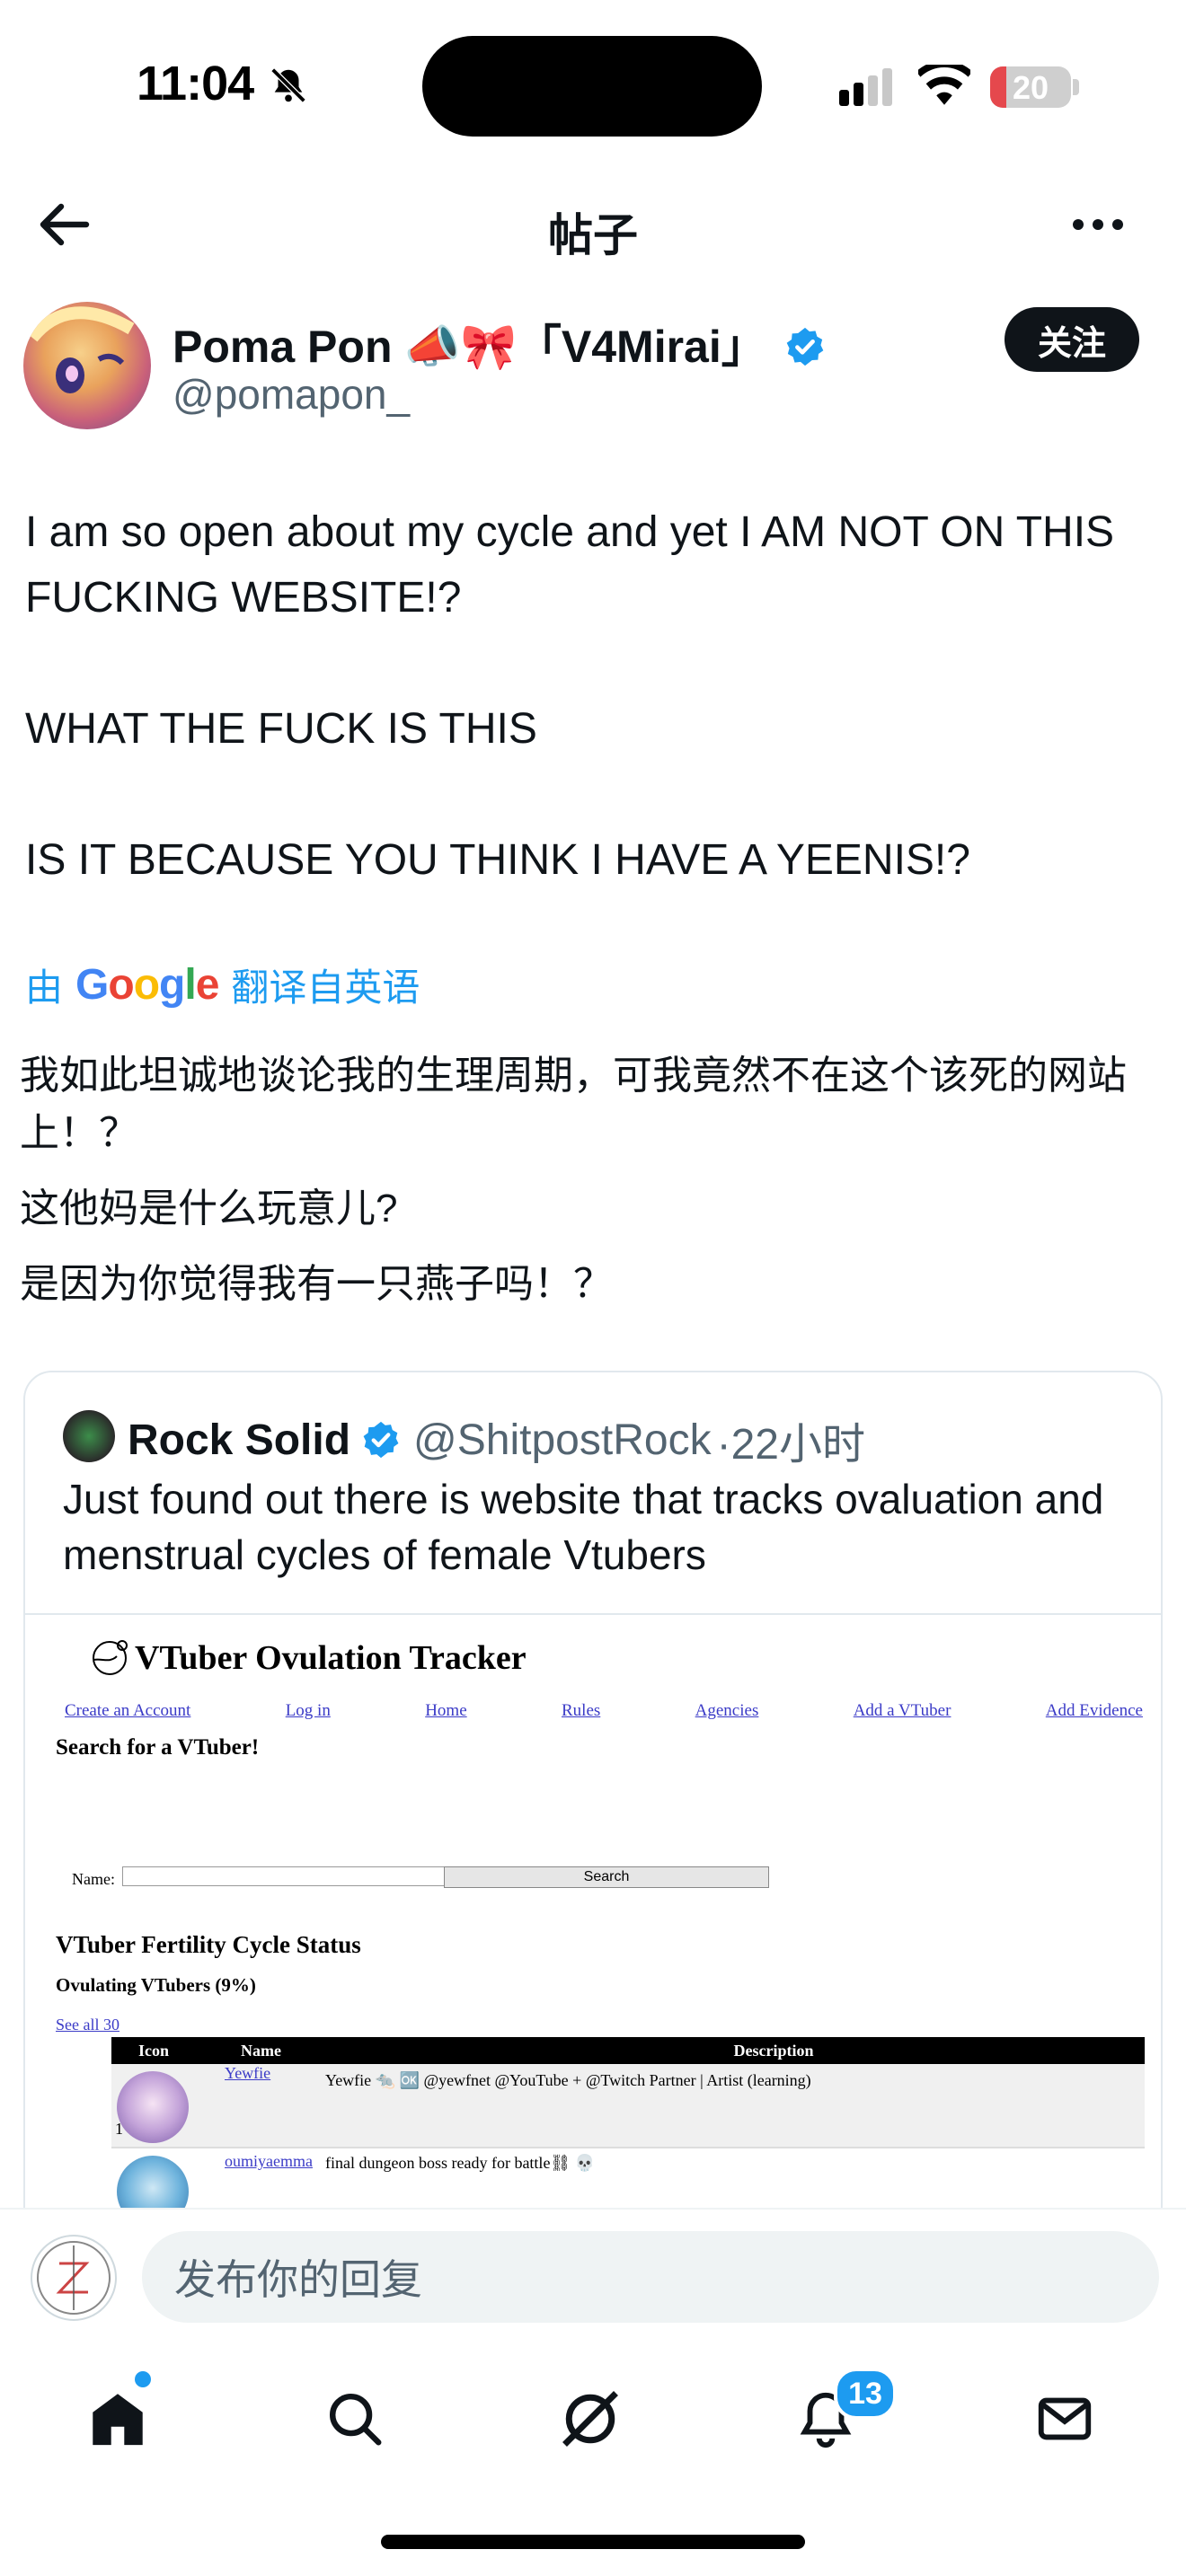 The image size is (1186, 2576). Describe the element at coordinates (128, 1710) in the screenshot. I see `site-nav-create-account: Create an Account` at that location.